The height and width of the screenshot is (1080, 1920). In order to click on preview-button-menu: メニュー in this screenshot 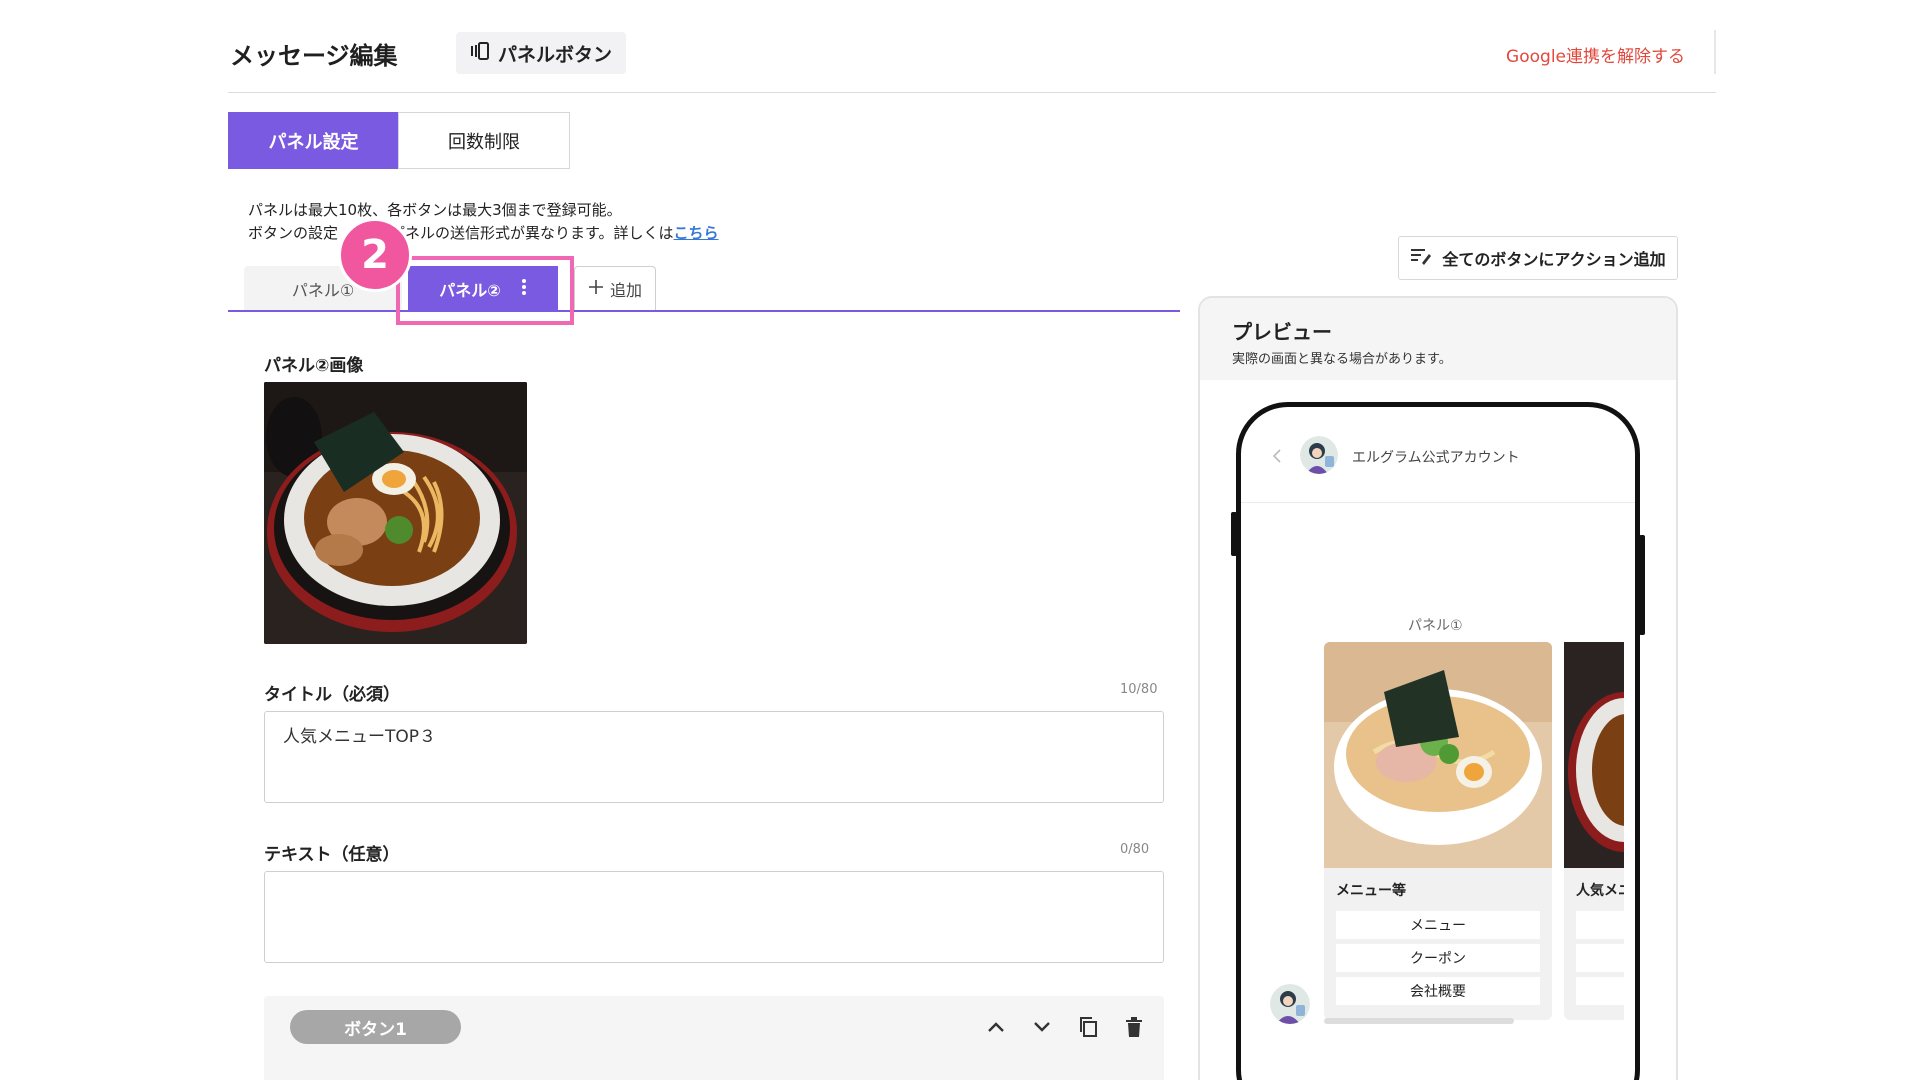, I will do `click(1438, 925)`.